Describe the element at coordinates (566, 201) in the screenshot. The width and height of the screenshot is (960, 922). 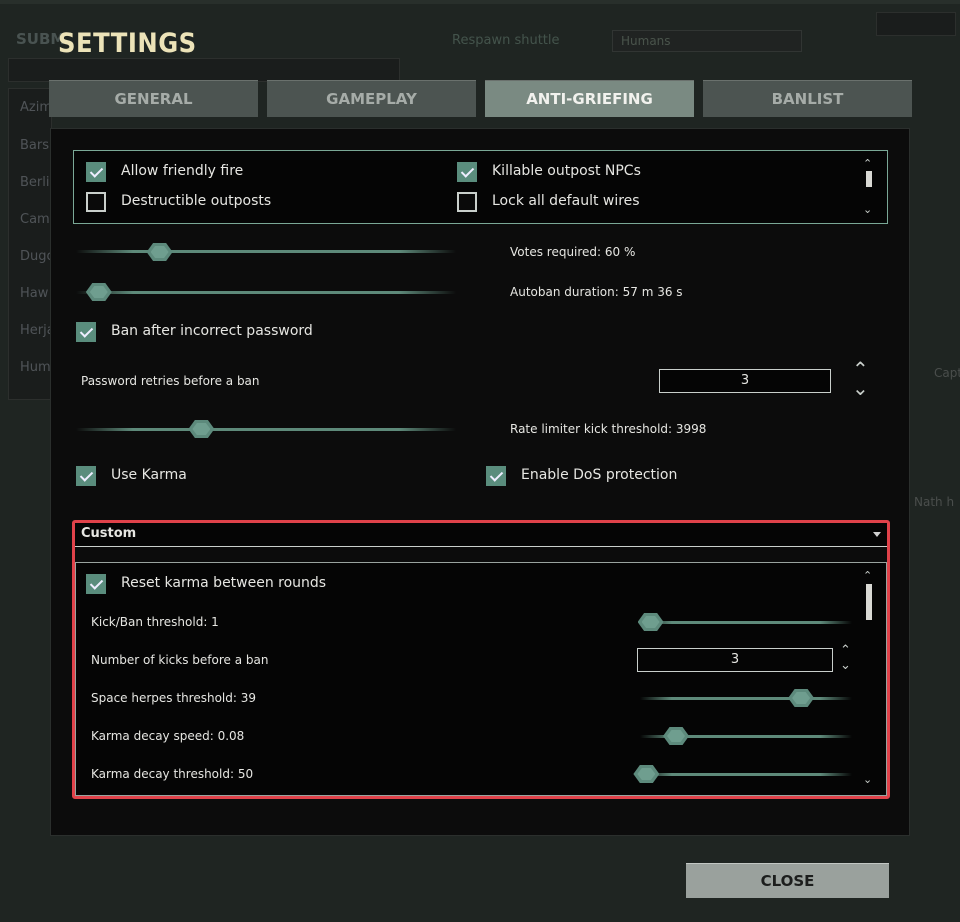
I see `lock-default-wires-label: Lock all default wires` at that location.